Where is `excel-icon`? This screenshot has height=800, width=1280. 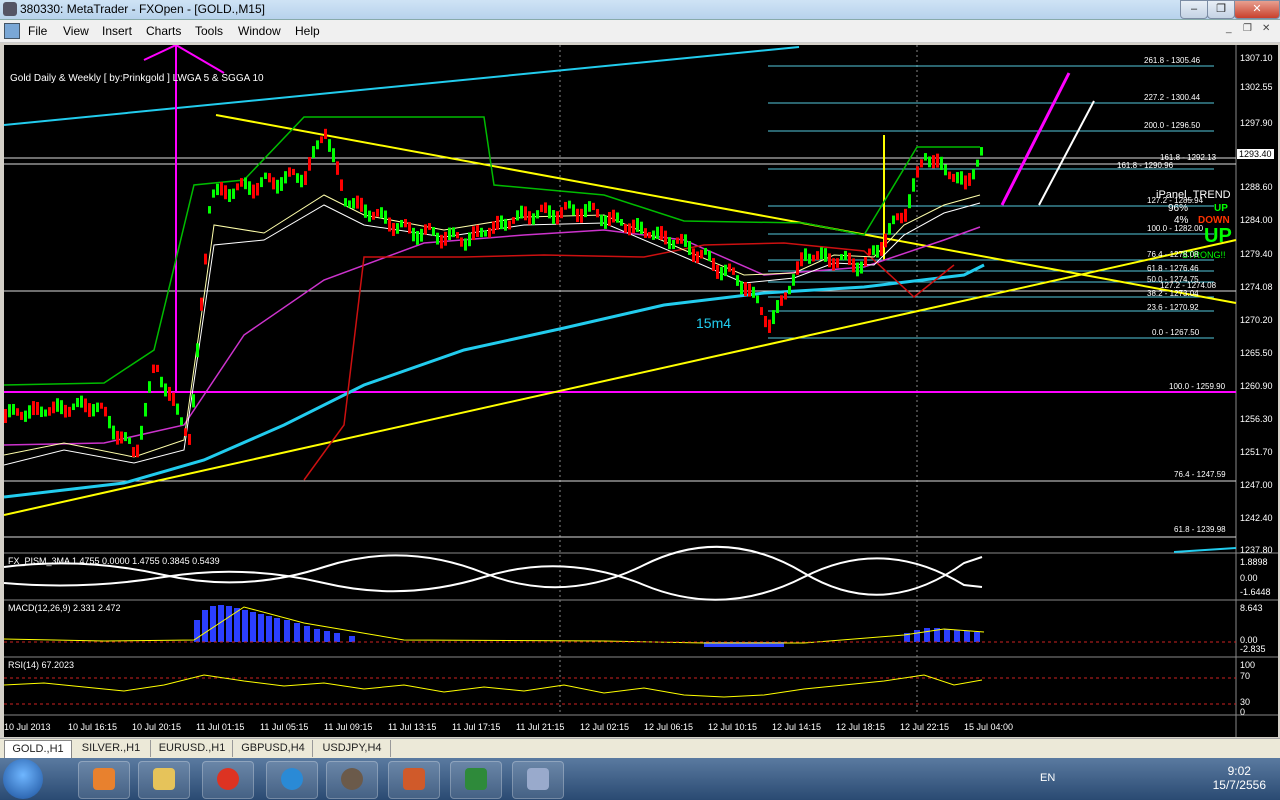
excel-icon is located at coordinates (476, 780).